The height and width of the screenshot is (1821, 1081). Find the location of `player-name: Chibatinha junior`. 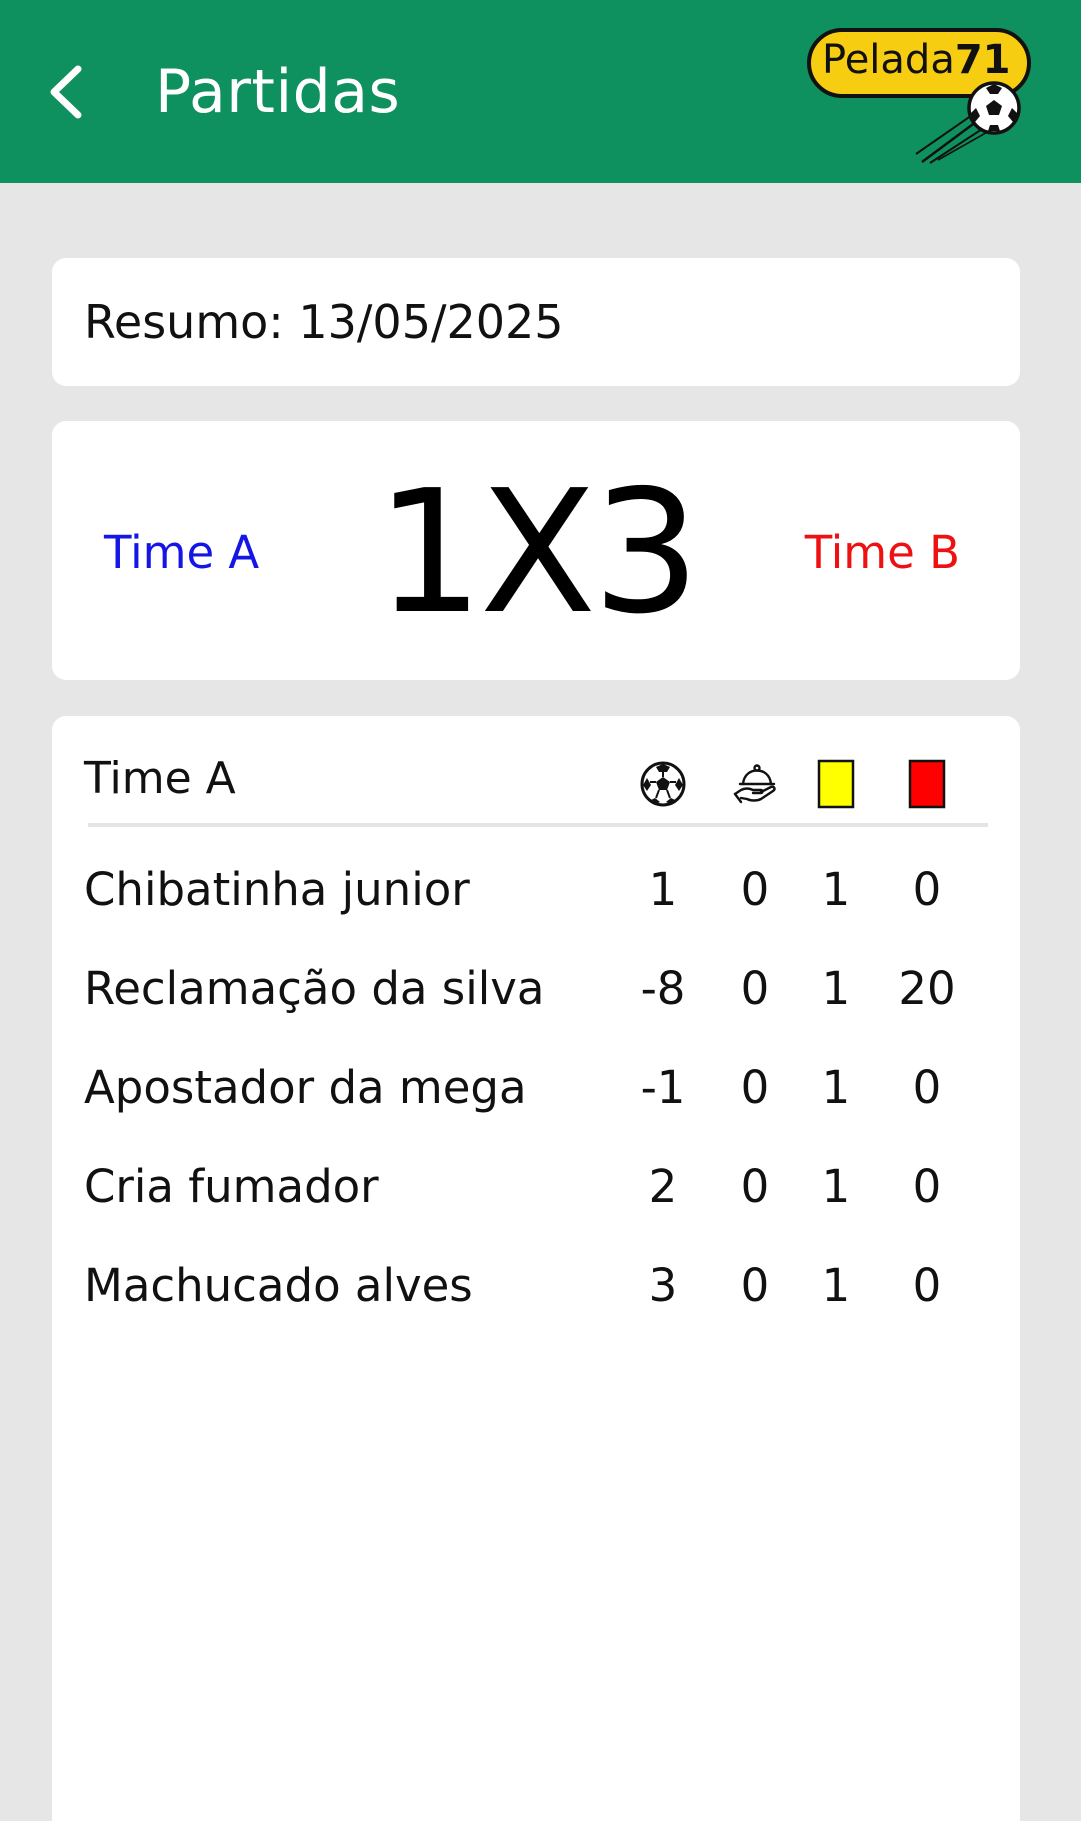

player-name: Chibatinha junior is located at coordinates (277, 889).